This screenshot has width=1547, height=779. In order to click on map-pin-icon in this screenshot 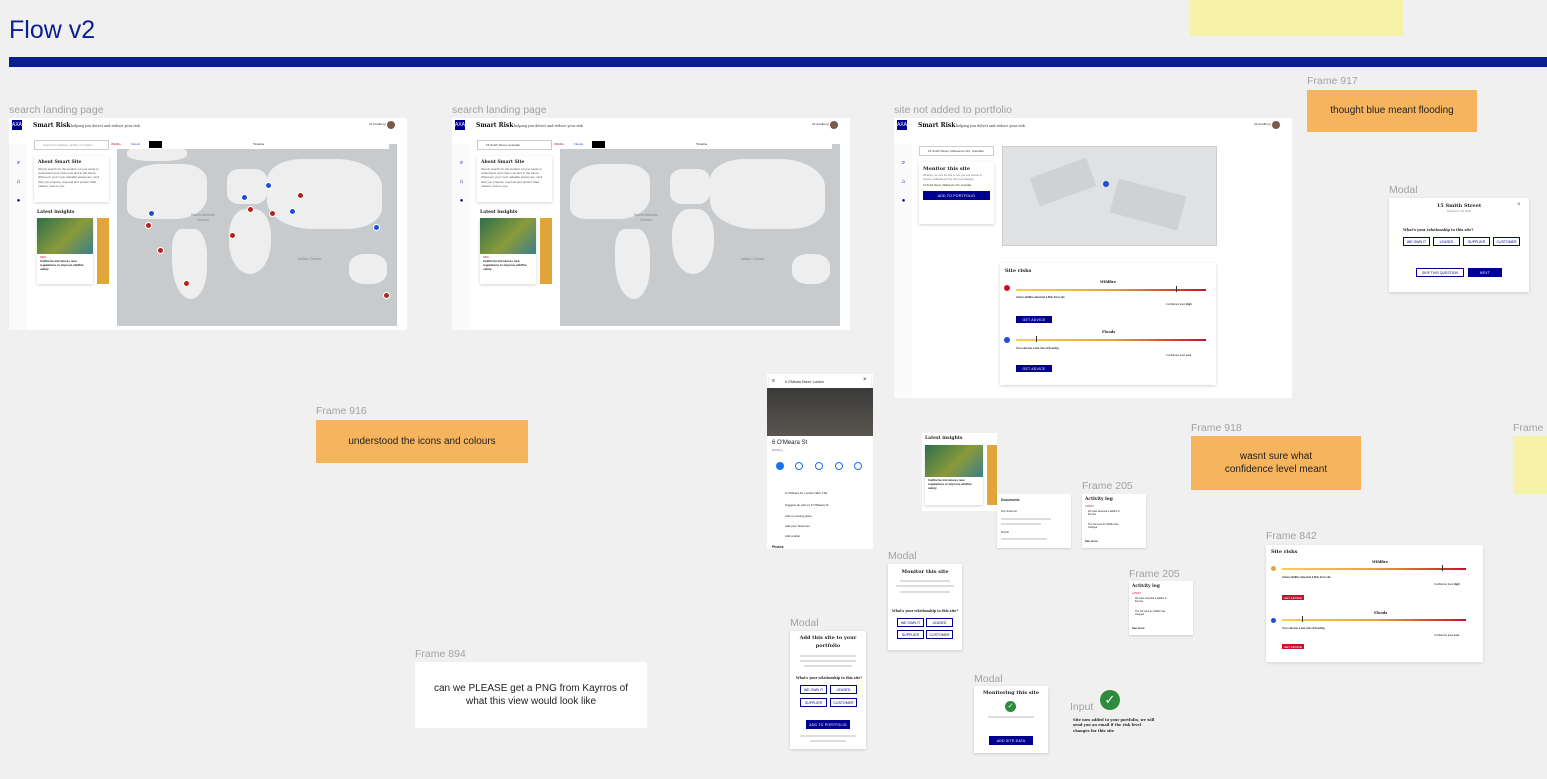, I will do `click(1106, 184)`.